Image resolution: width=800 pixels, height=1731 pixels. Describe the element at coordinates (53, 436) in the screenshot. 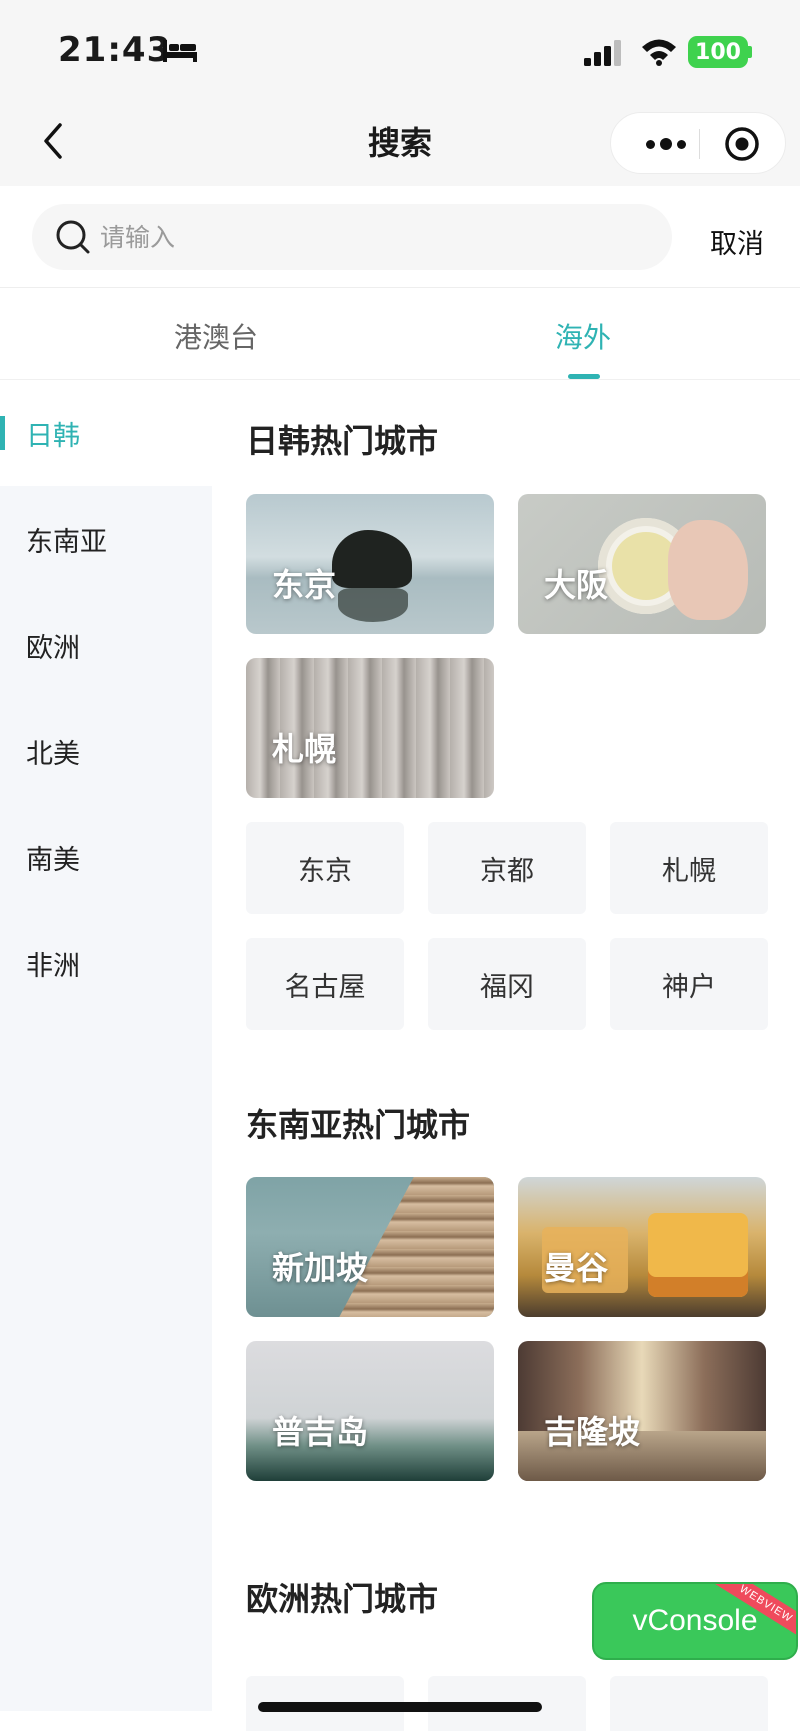

I see `sidebar-item-label: 日韩` at that location.